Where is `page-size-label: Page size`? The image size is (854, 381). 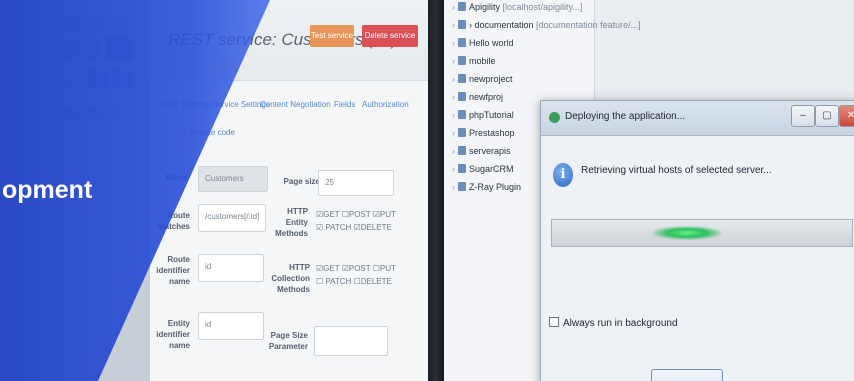
page-size-label: Page size is located at coordinates (301, 181).